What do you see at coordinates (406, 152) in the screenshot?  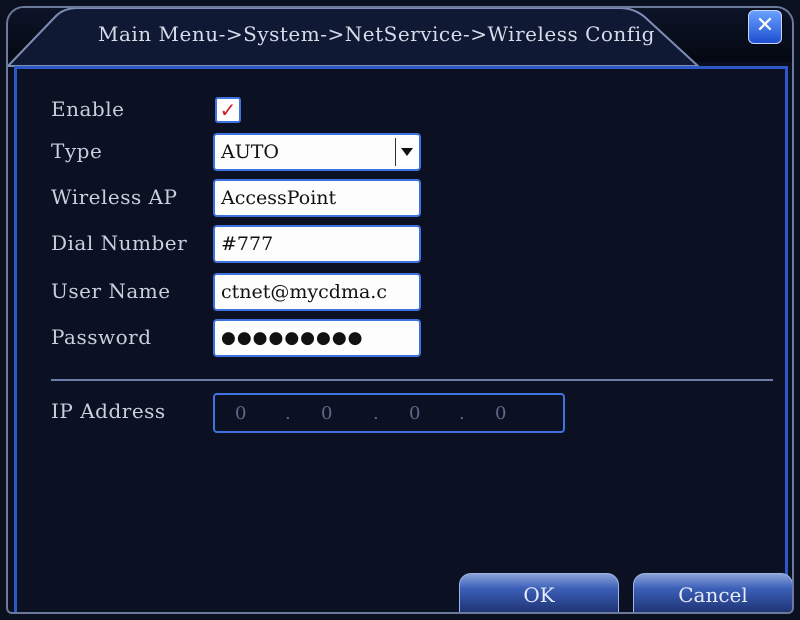 I see `chevron-down-icon` at bounding box center [406, 152].